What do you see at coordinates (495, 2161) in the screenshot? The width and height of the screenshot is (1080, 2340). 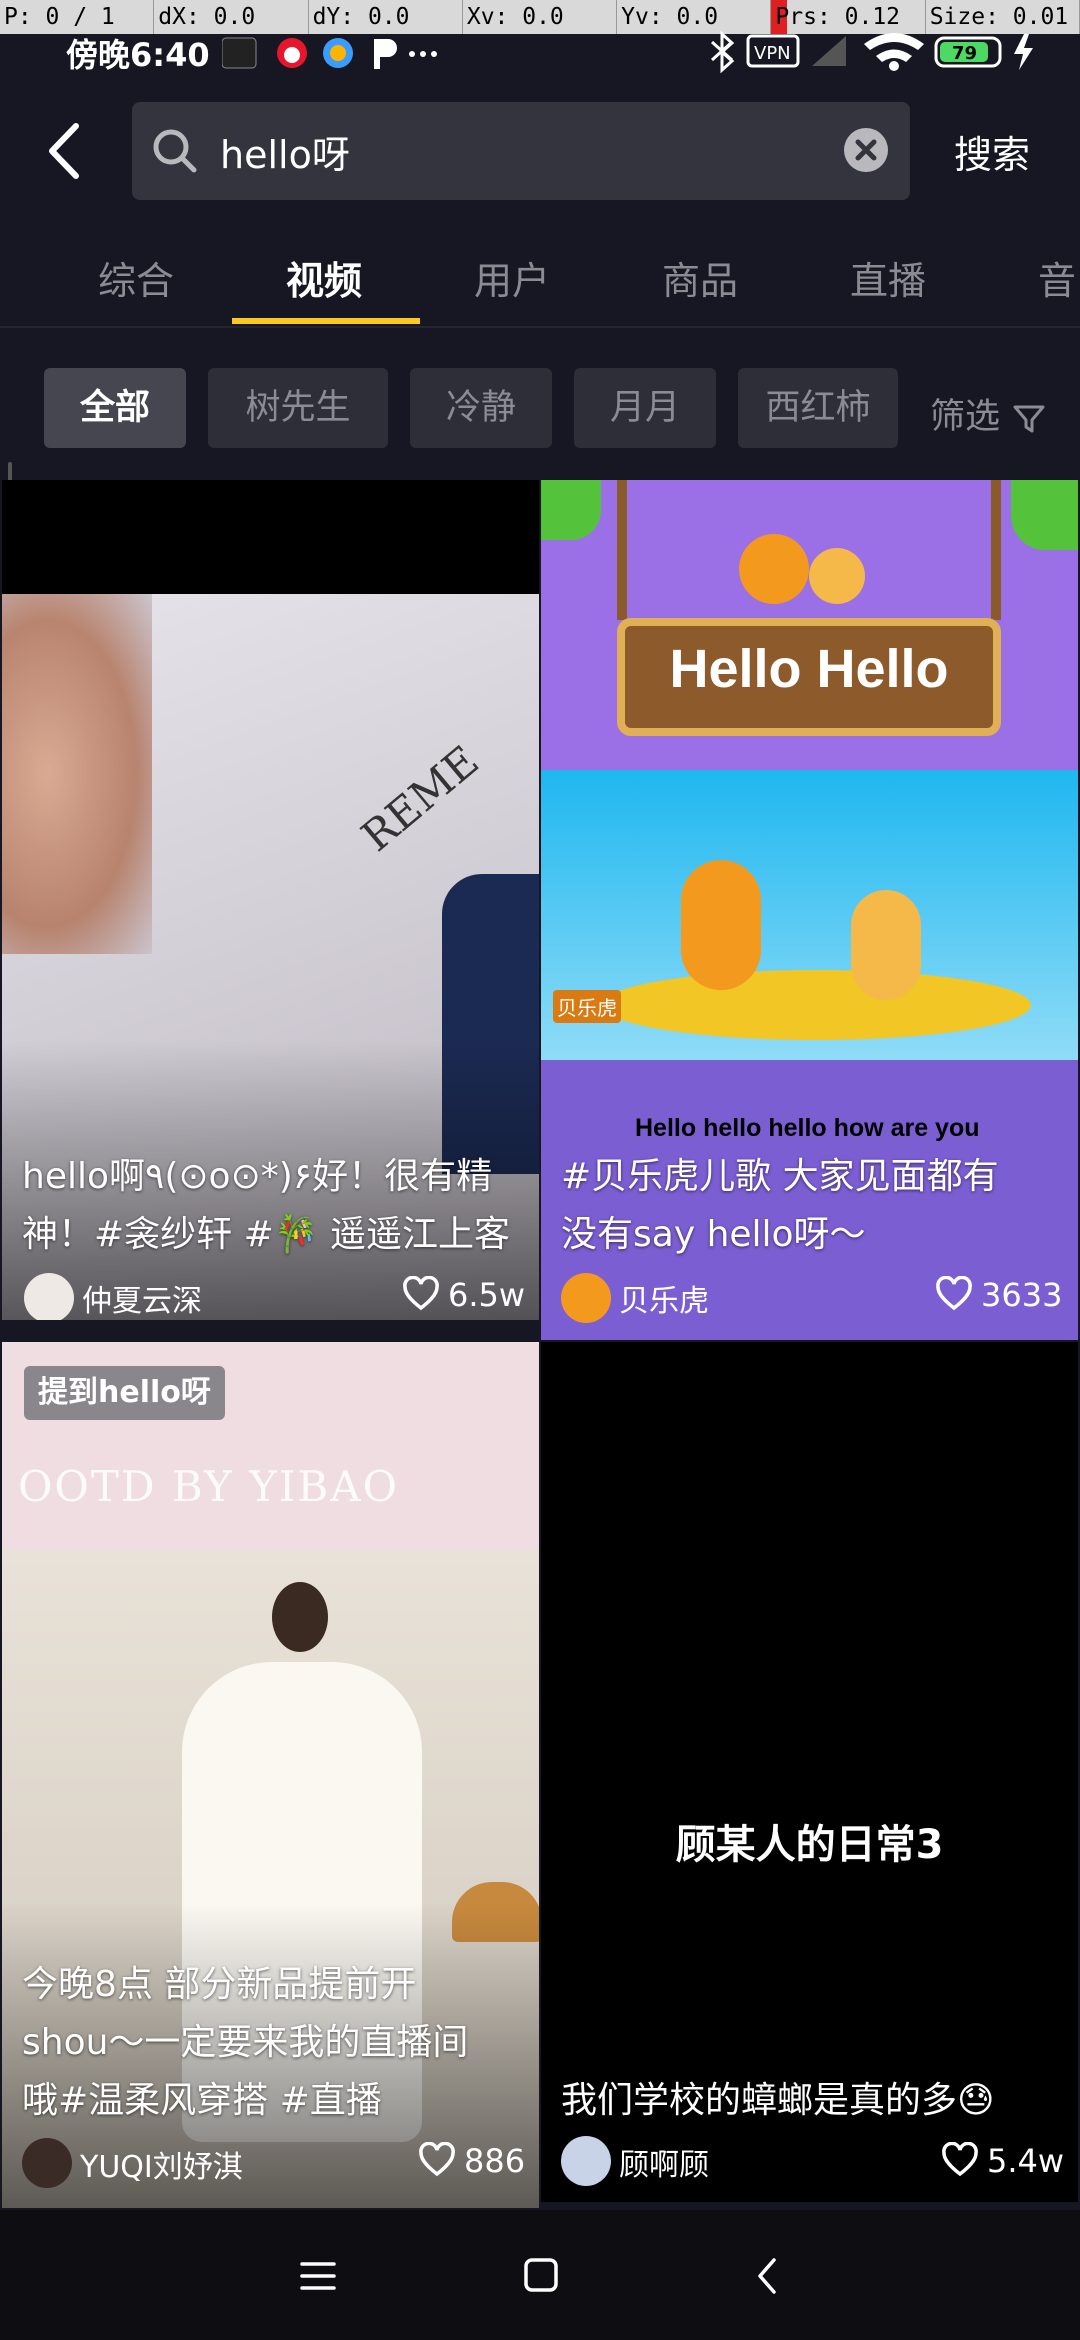 I see `like-count: 886` at bounding box center [495, 2161].